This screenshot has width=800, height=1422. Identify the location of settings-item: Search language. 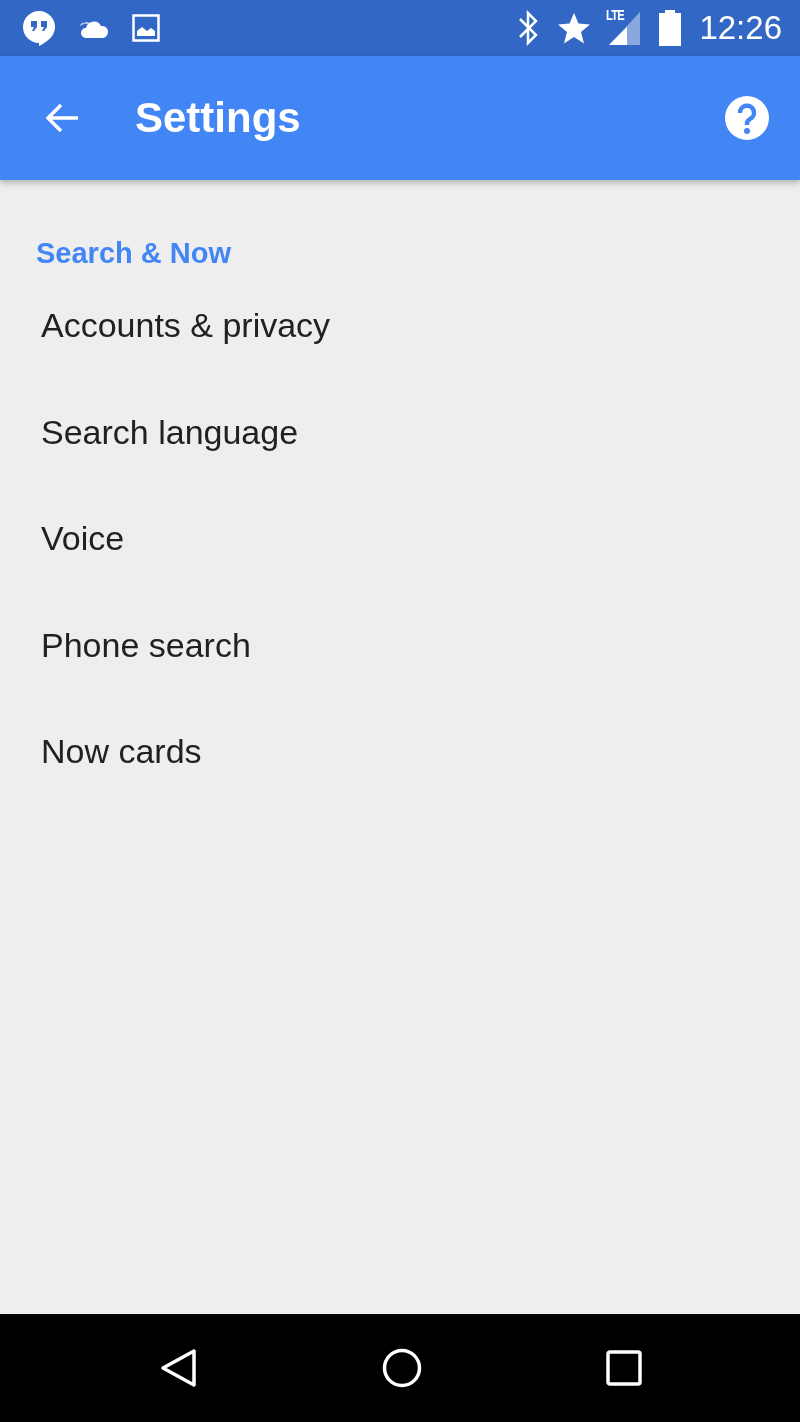
(400, 431).